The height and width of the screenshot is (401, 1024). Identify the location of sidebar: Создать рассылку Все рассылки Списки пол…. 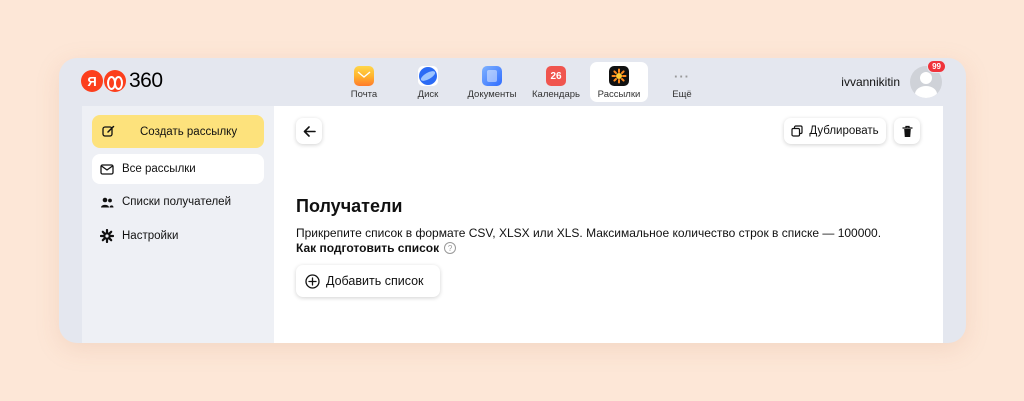
(178, 224).